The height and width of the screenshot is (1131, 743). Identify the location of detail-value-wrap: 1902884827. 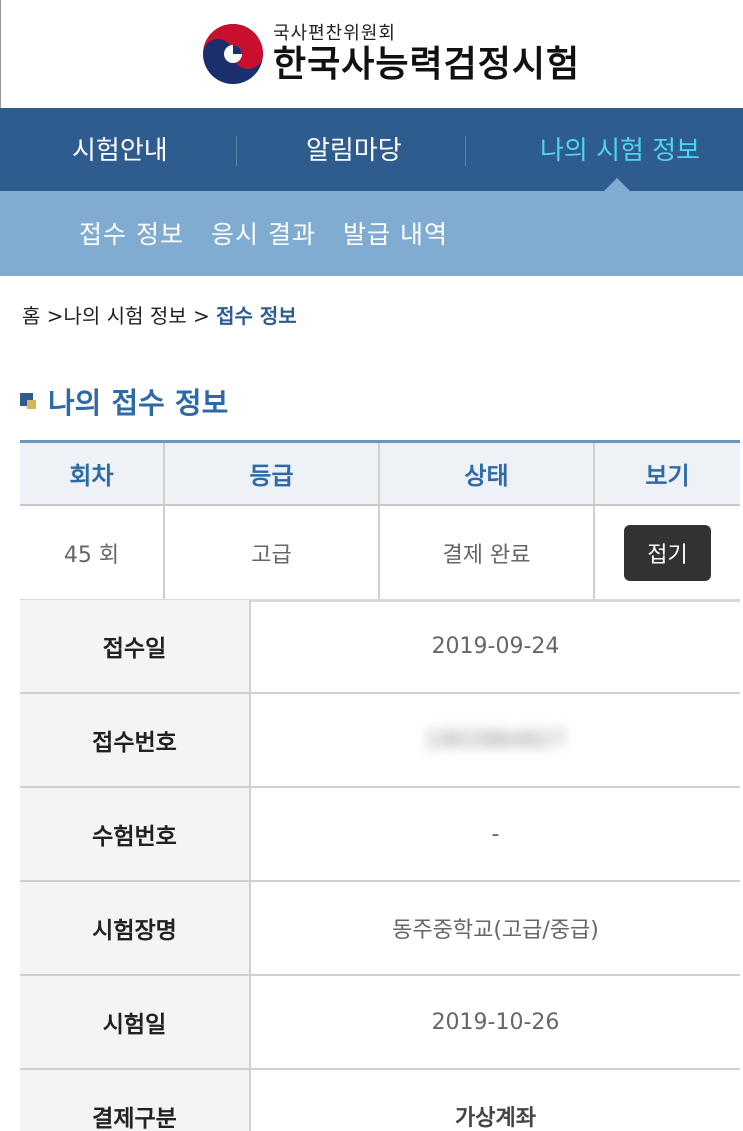
(495, 740).